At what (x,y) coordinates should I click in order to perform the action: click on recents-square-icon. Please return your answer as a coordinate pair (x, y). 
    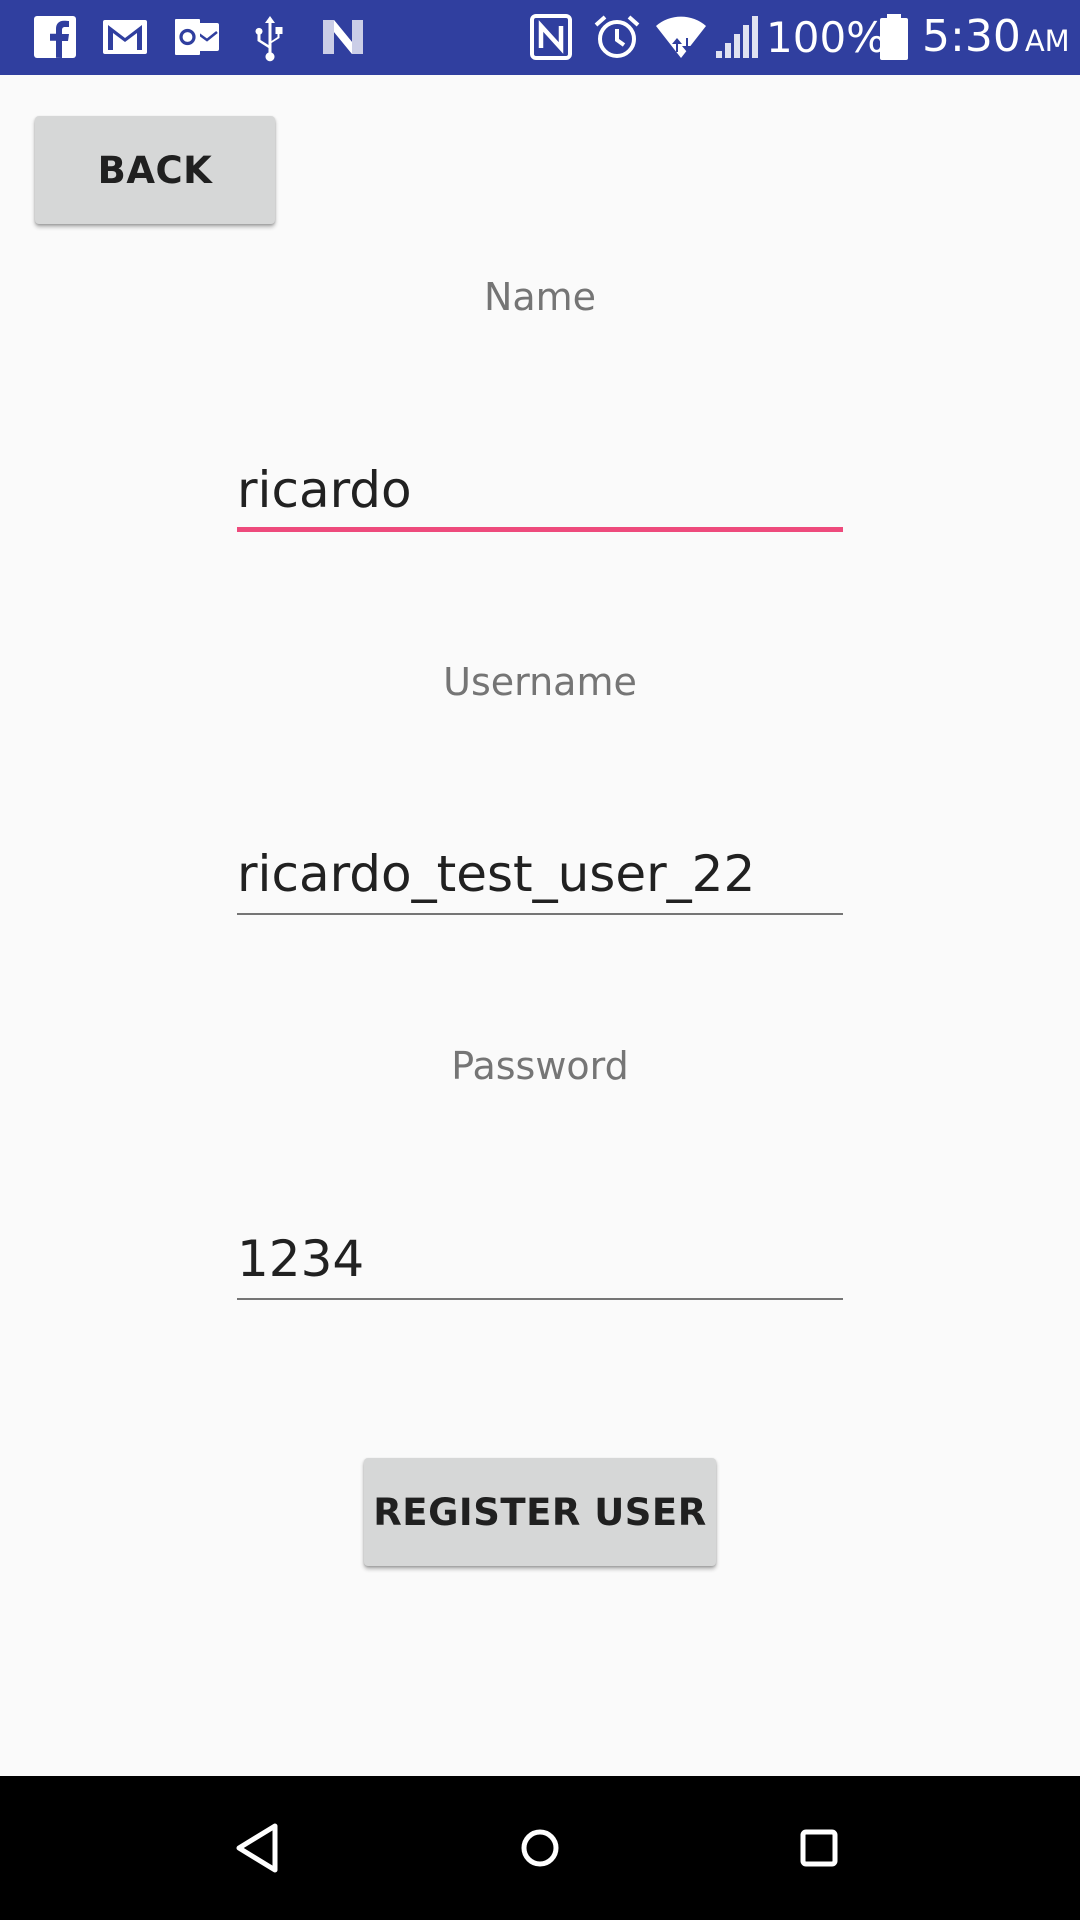
    Looking at the image, I should click on (819, 1848).